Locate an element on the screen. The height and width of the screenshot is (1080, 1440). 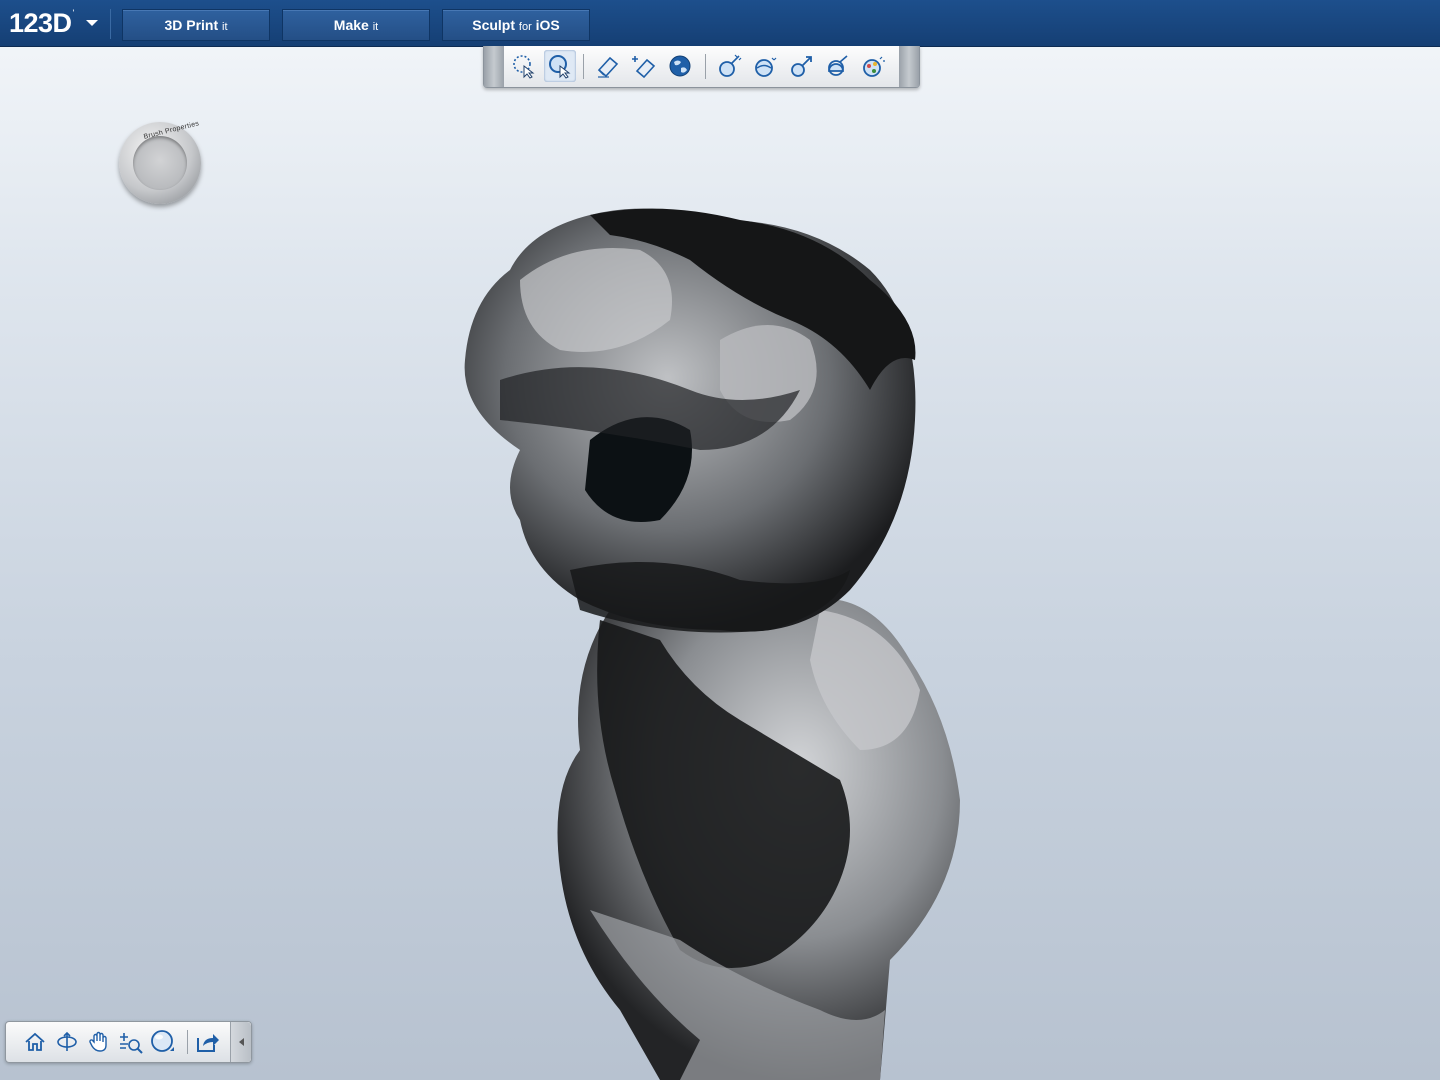
make-sub: it is located at coordinates (375, 27).